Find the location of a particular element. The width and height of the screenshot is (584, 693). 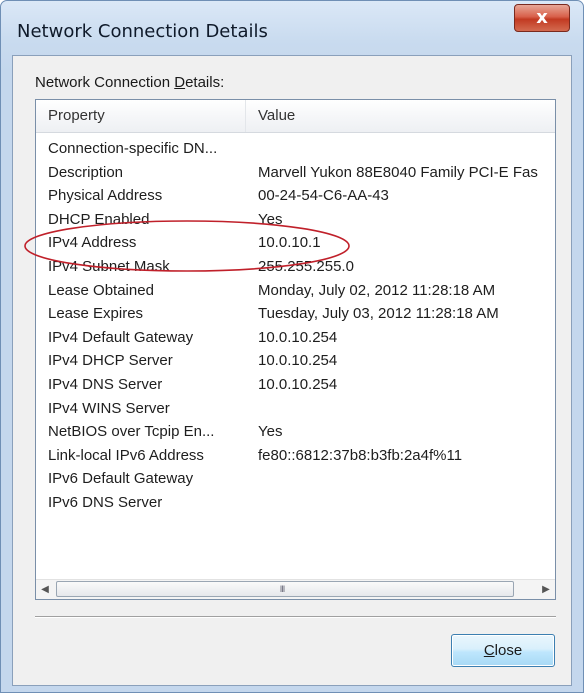

list-row: DHCP Enabled Yes is located at coordinates (295, 220).